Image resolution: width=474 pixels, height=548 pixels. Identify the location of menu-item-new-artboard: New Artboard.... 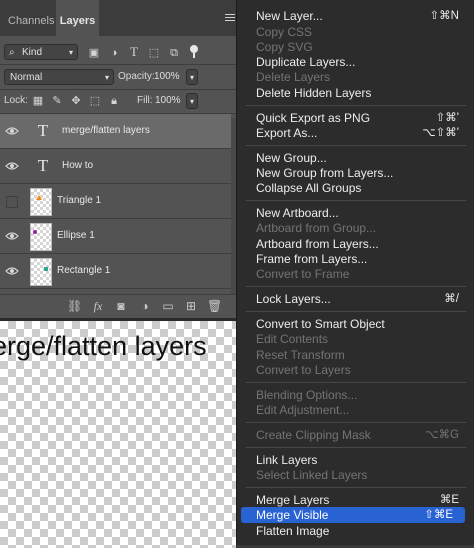
(355, 213).